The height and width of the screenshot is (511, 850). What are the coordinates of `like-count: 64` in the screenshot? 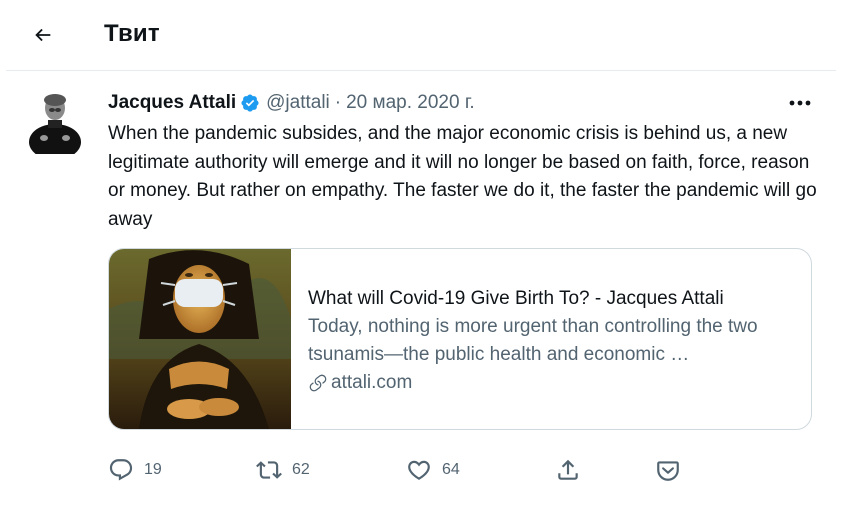 It's located at (451, 469).